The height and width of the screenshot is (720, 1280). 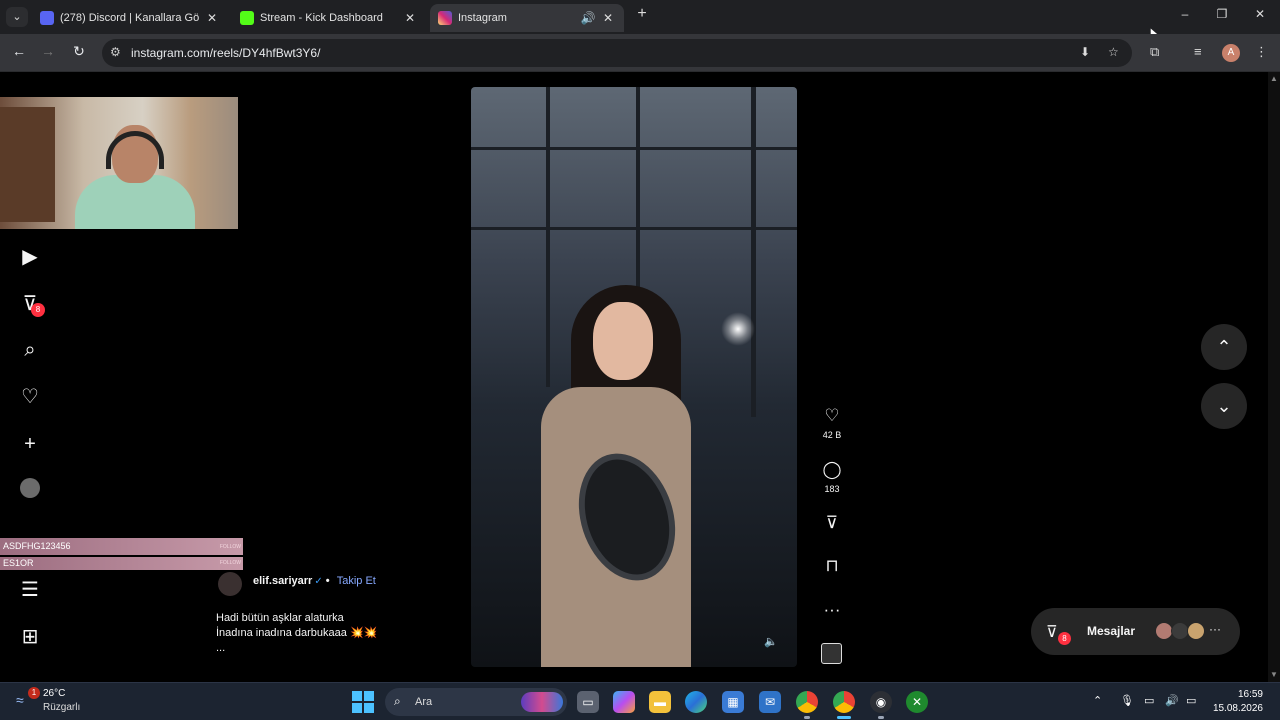 I want to click on more-menu-icon: ⋮, so click(x=1261, y=52).